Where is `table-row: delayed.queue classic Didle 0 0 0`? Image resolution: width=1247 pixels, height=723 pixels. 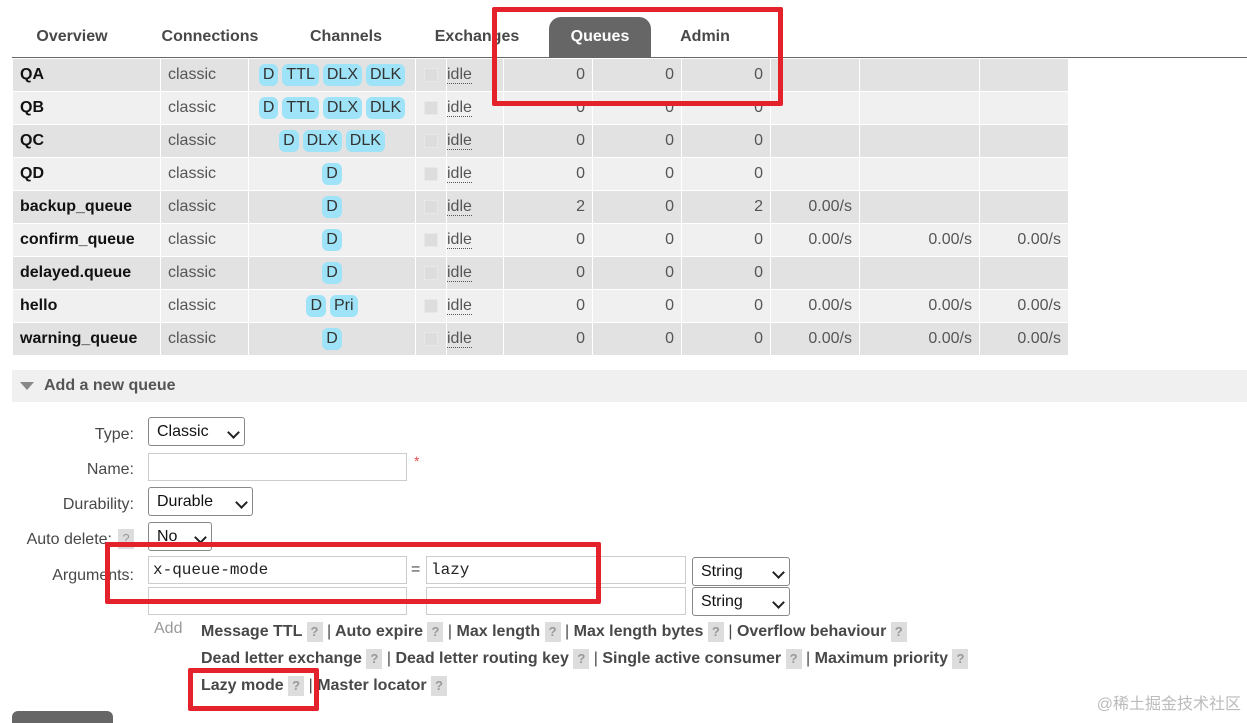
table-row: delayed.queue classic Didle 0 0 0 is located at coordinates (540, 273).